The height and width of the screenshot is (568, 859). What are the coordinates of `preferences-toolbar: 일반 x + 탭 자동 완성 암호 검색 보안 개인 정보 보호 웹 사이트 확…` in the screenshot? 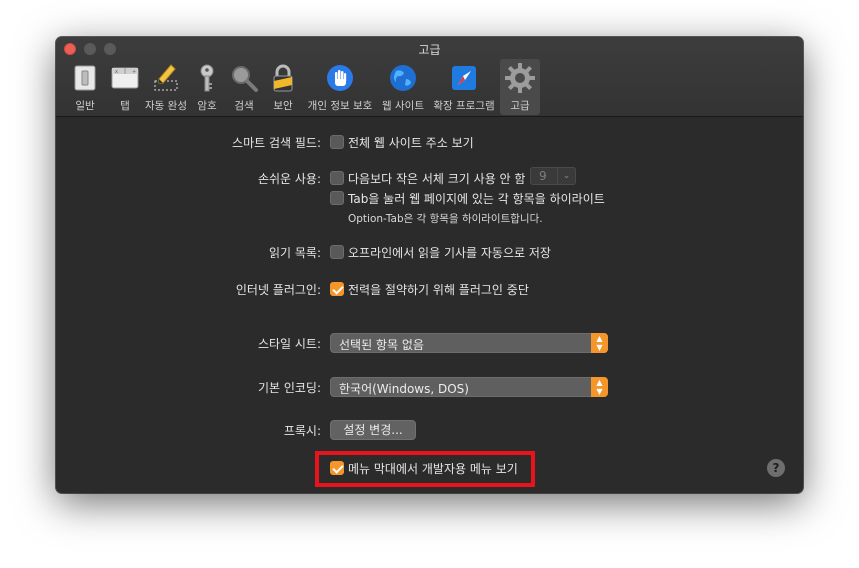 It's located at (301, 87).